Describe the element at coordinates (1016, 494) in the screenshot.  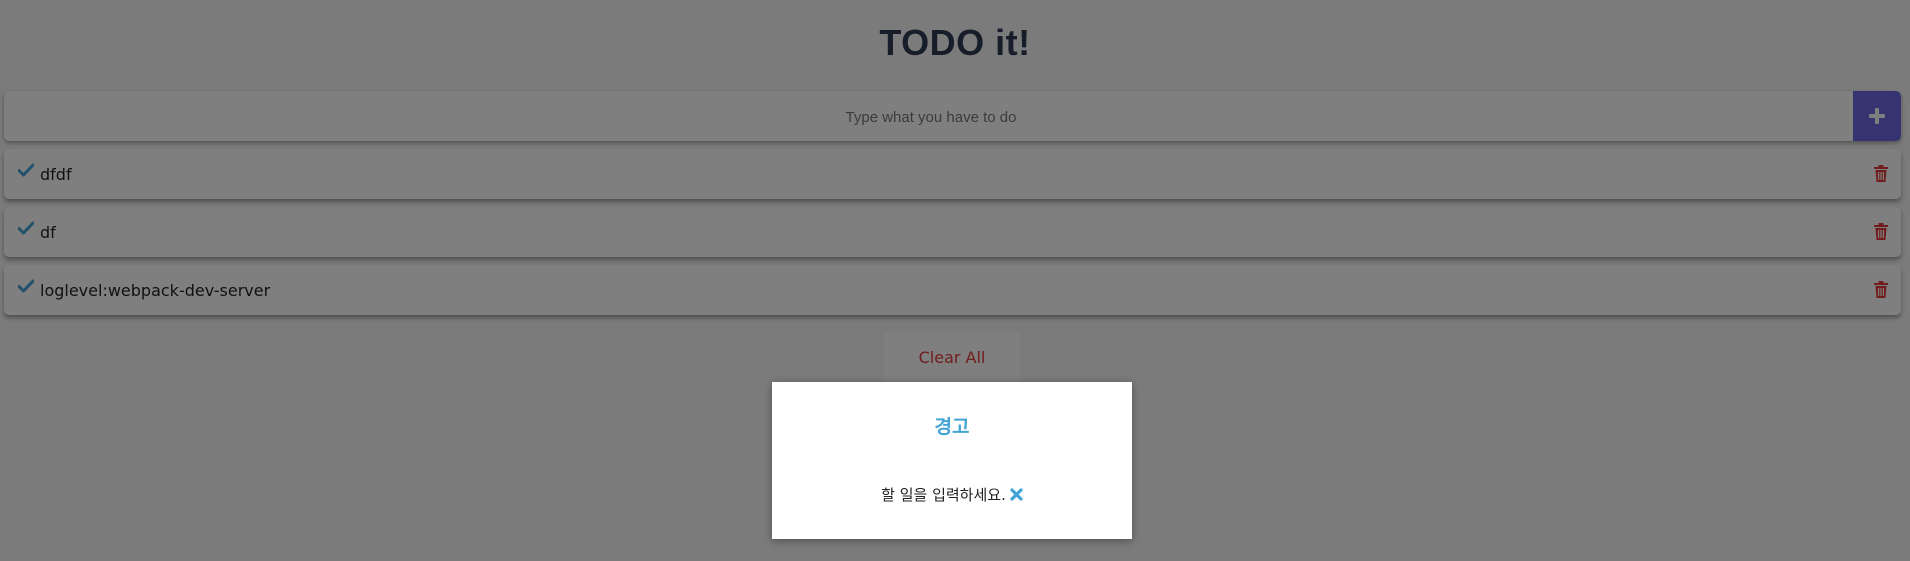
I see `close-icon` at that location.